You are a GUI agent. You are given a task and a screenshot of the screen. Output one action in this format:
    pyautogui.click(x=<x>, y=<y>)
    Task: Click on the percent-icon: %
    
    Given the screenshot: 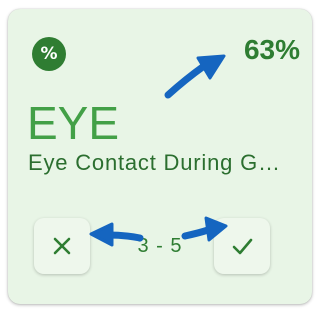 What is the action you would take?
    pyautogui.click(x=49, y=54)
    